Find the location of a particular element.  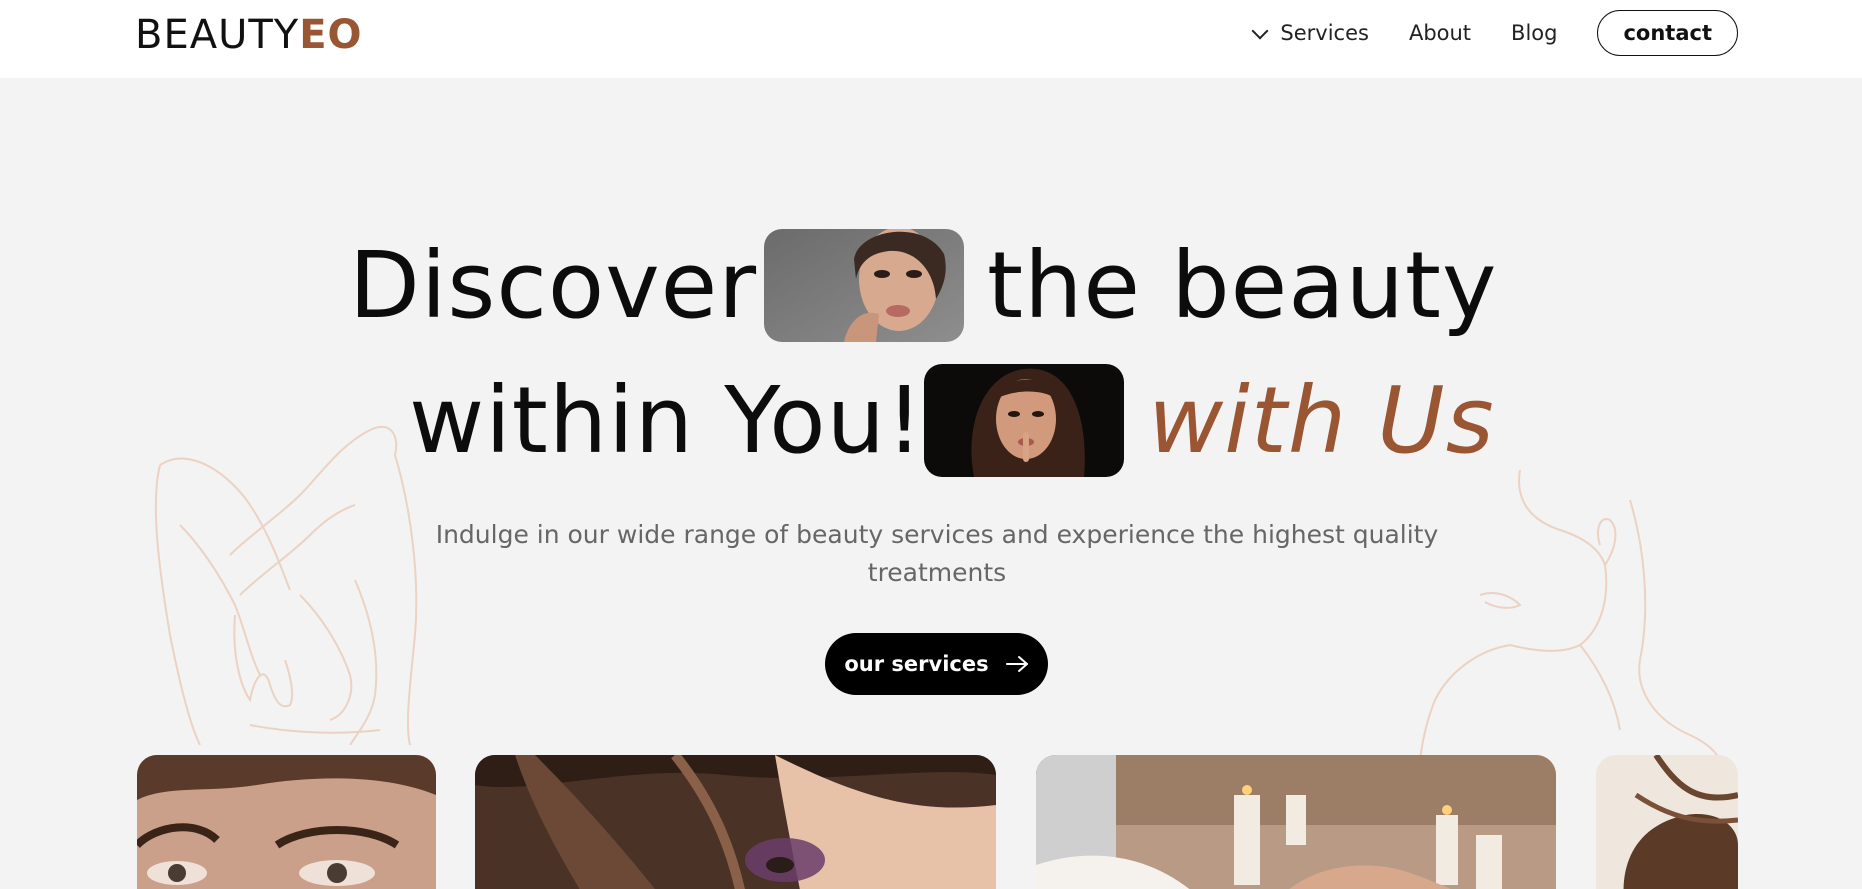

nav-item-services: Services is located at coordinates (1310, 33).